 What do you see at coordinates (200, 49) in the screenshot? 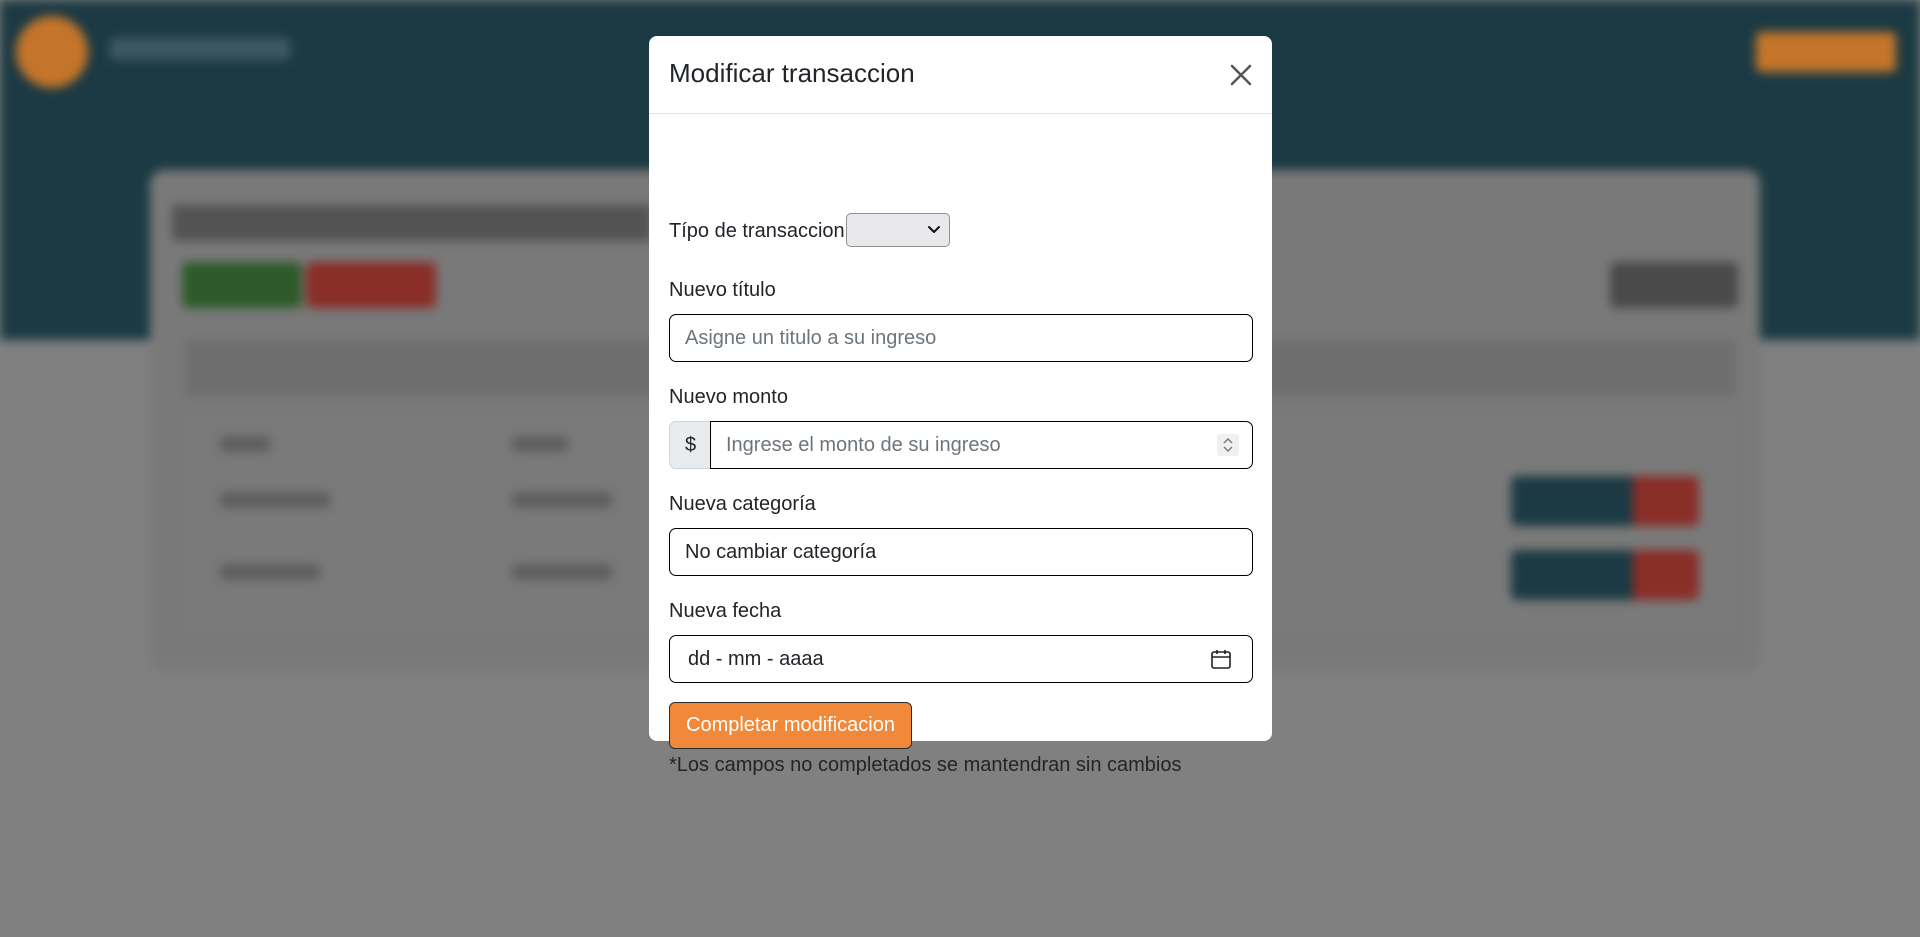
I see `app-brand` at bounding box center [200, 49].